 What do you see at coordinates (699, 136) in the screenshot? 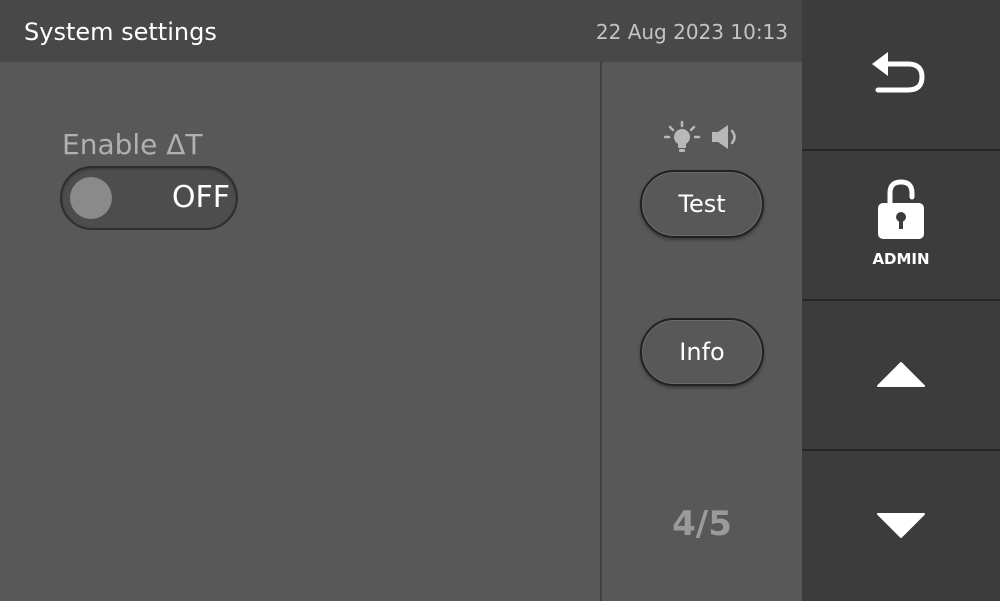
I see `light-bulb-icon` at bounding box center [699, 136].